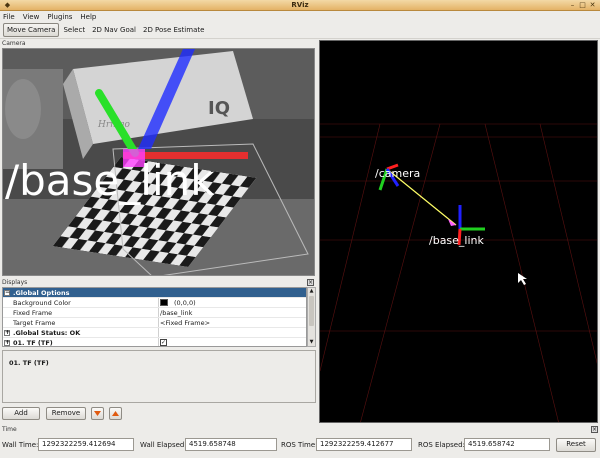  I want to click on wall-elapsed-field: 4519.658748, so click(231, 444).